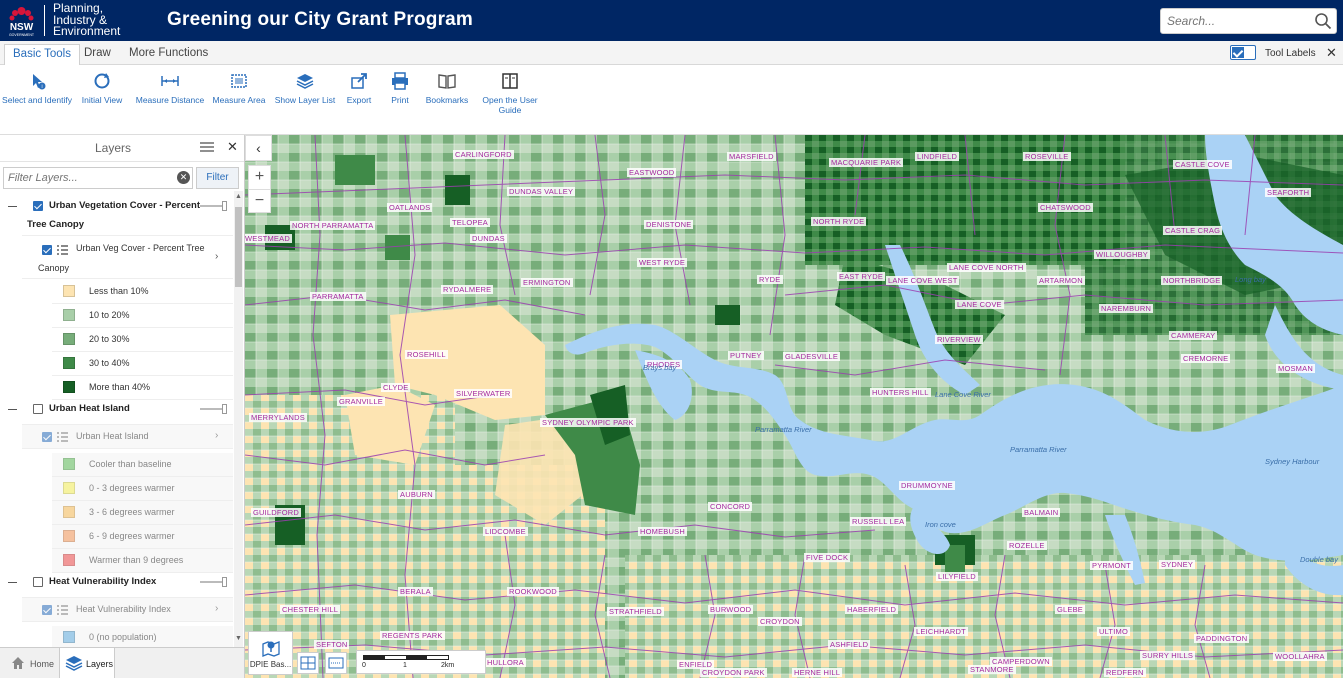 The height and width of the screenshot is (678, 1343). What do you see at coordinates (258, 148) in the screenshot?
I see `collapse-panel-button: ‹` at bounding box center [258, 148].